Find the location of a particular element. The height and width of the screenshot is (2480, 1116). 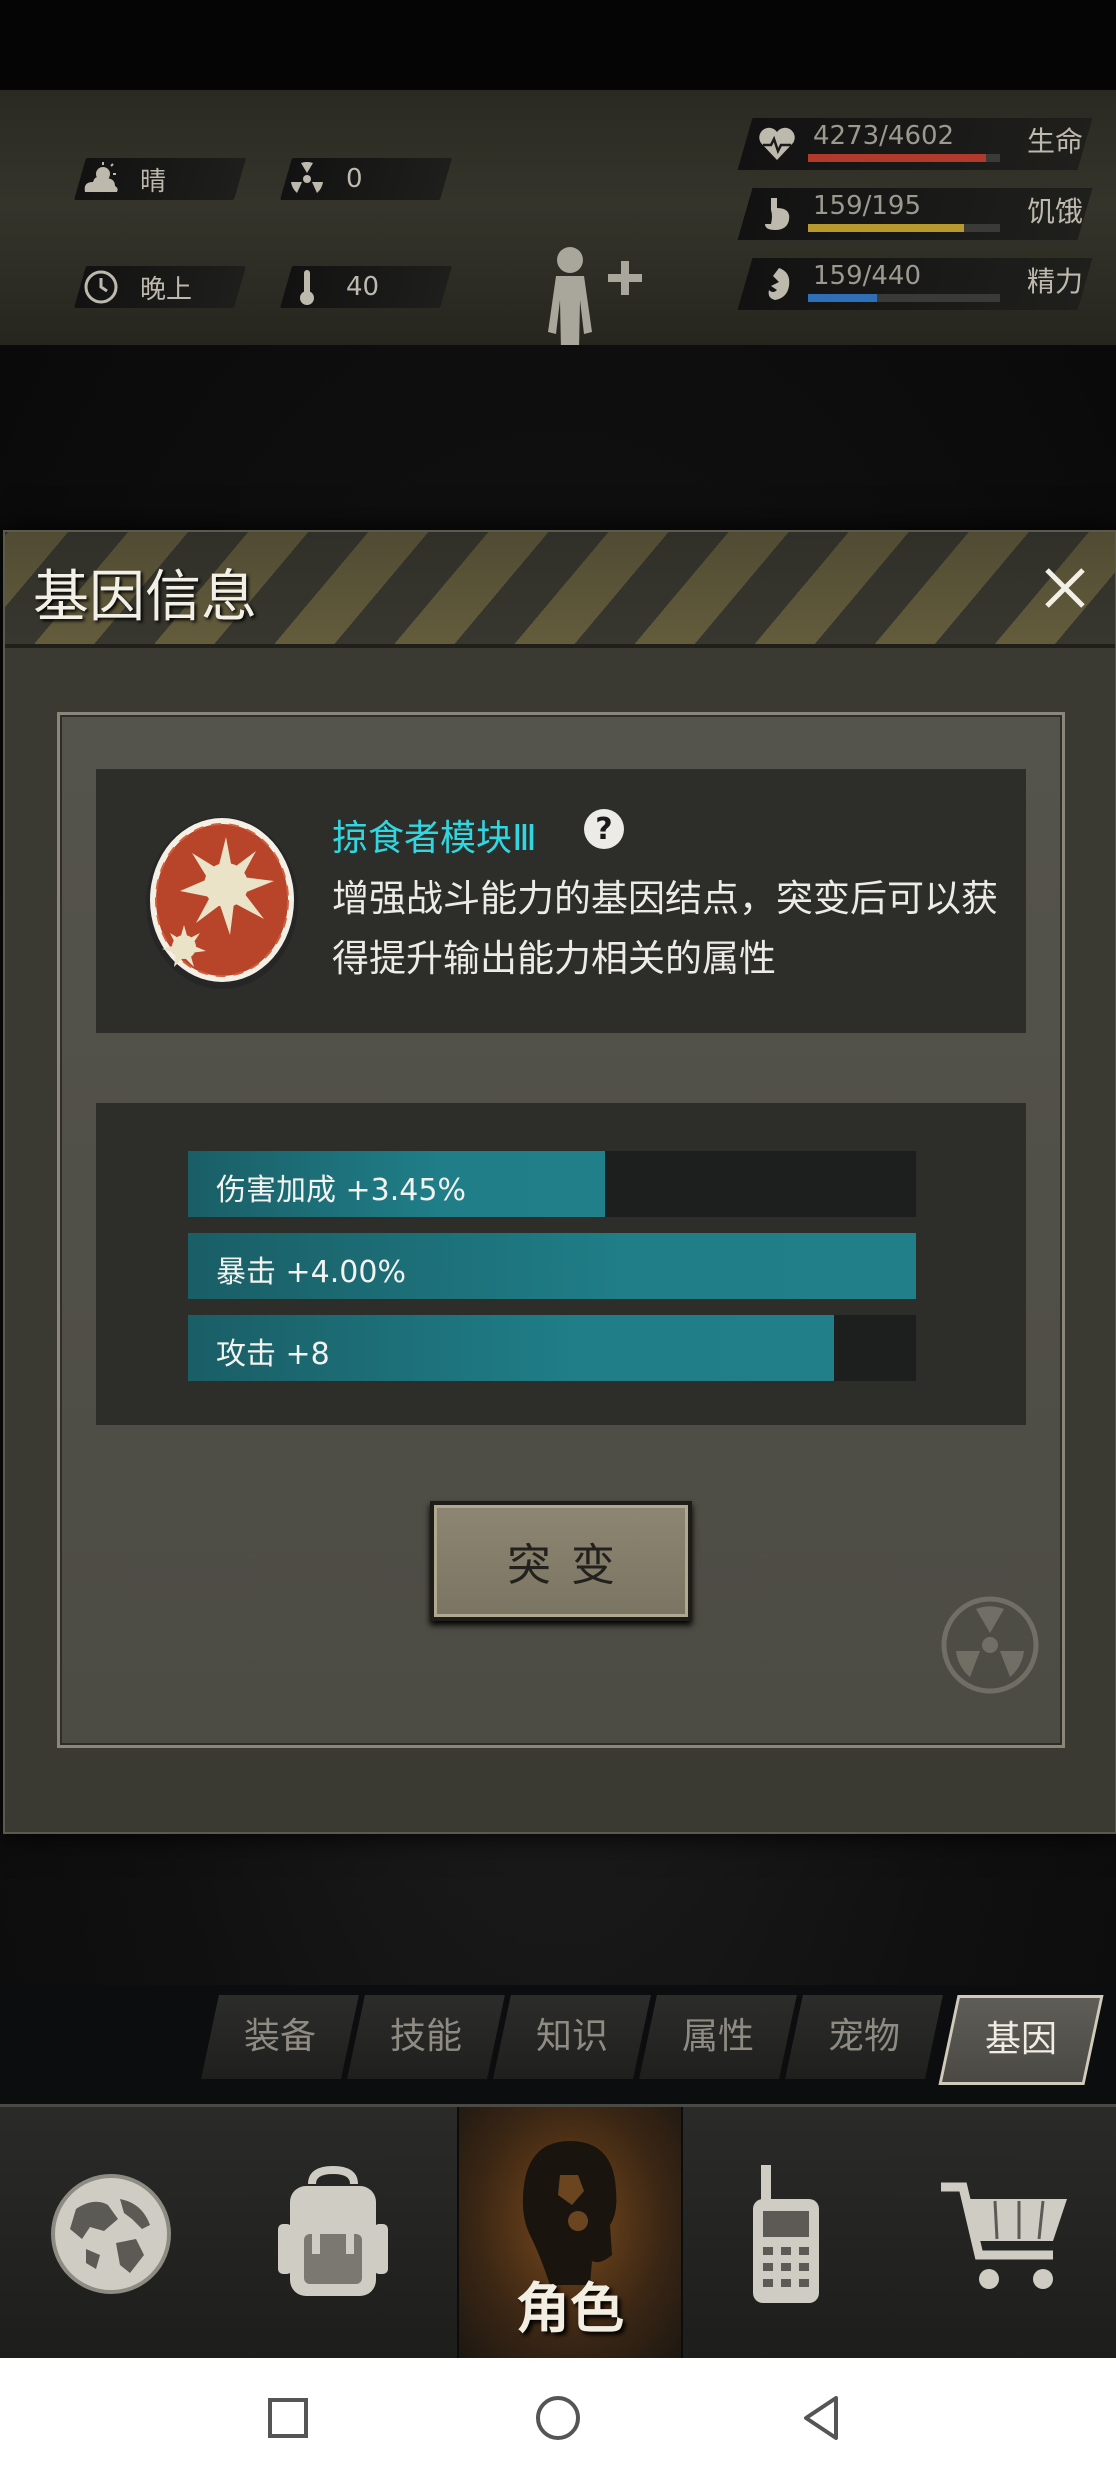

square-icon is located at coordinates (288, 2418).